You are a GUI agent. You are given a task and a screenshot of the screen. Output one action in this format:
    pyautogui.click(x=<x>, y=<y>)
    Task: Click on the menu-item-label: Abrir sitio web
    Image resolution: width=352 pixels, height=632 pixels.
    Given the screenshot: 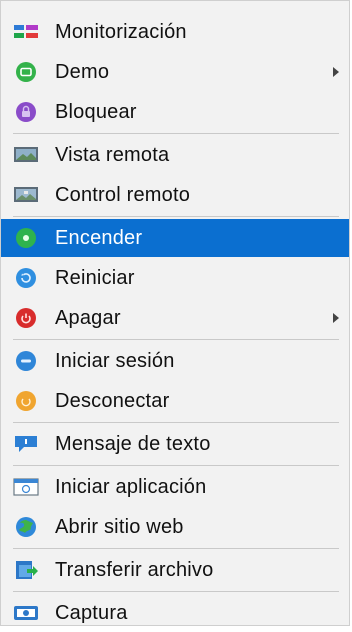 What is the action you would take?
    pyautogui.click(x=119, y=526)
    